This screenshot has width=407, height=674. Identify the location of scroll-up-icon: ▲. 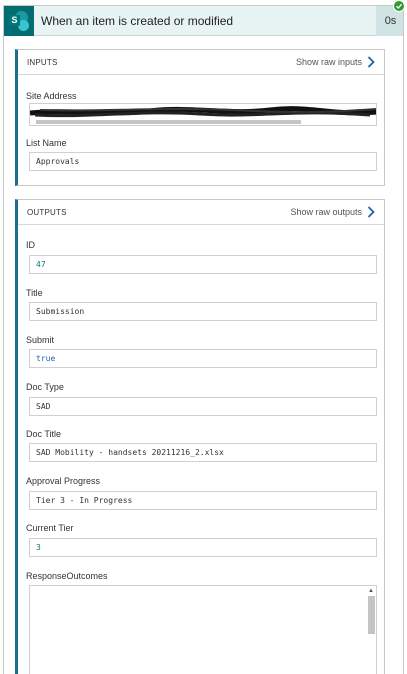
(371, 591).